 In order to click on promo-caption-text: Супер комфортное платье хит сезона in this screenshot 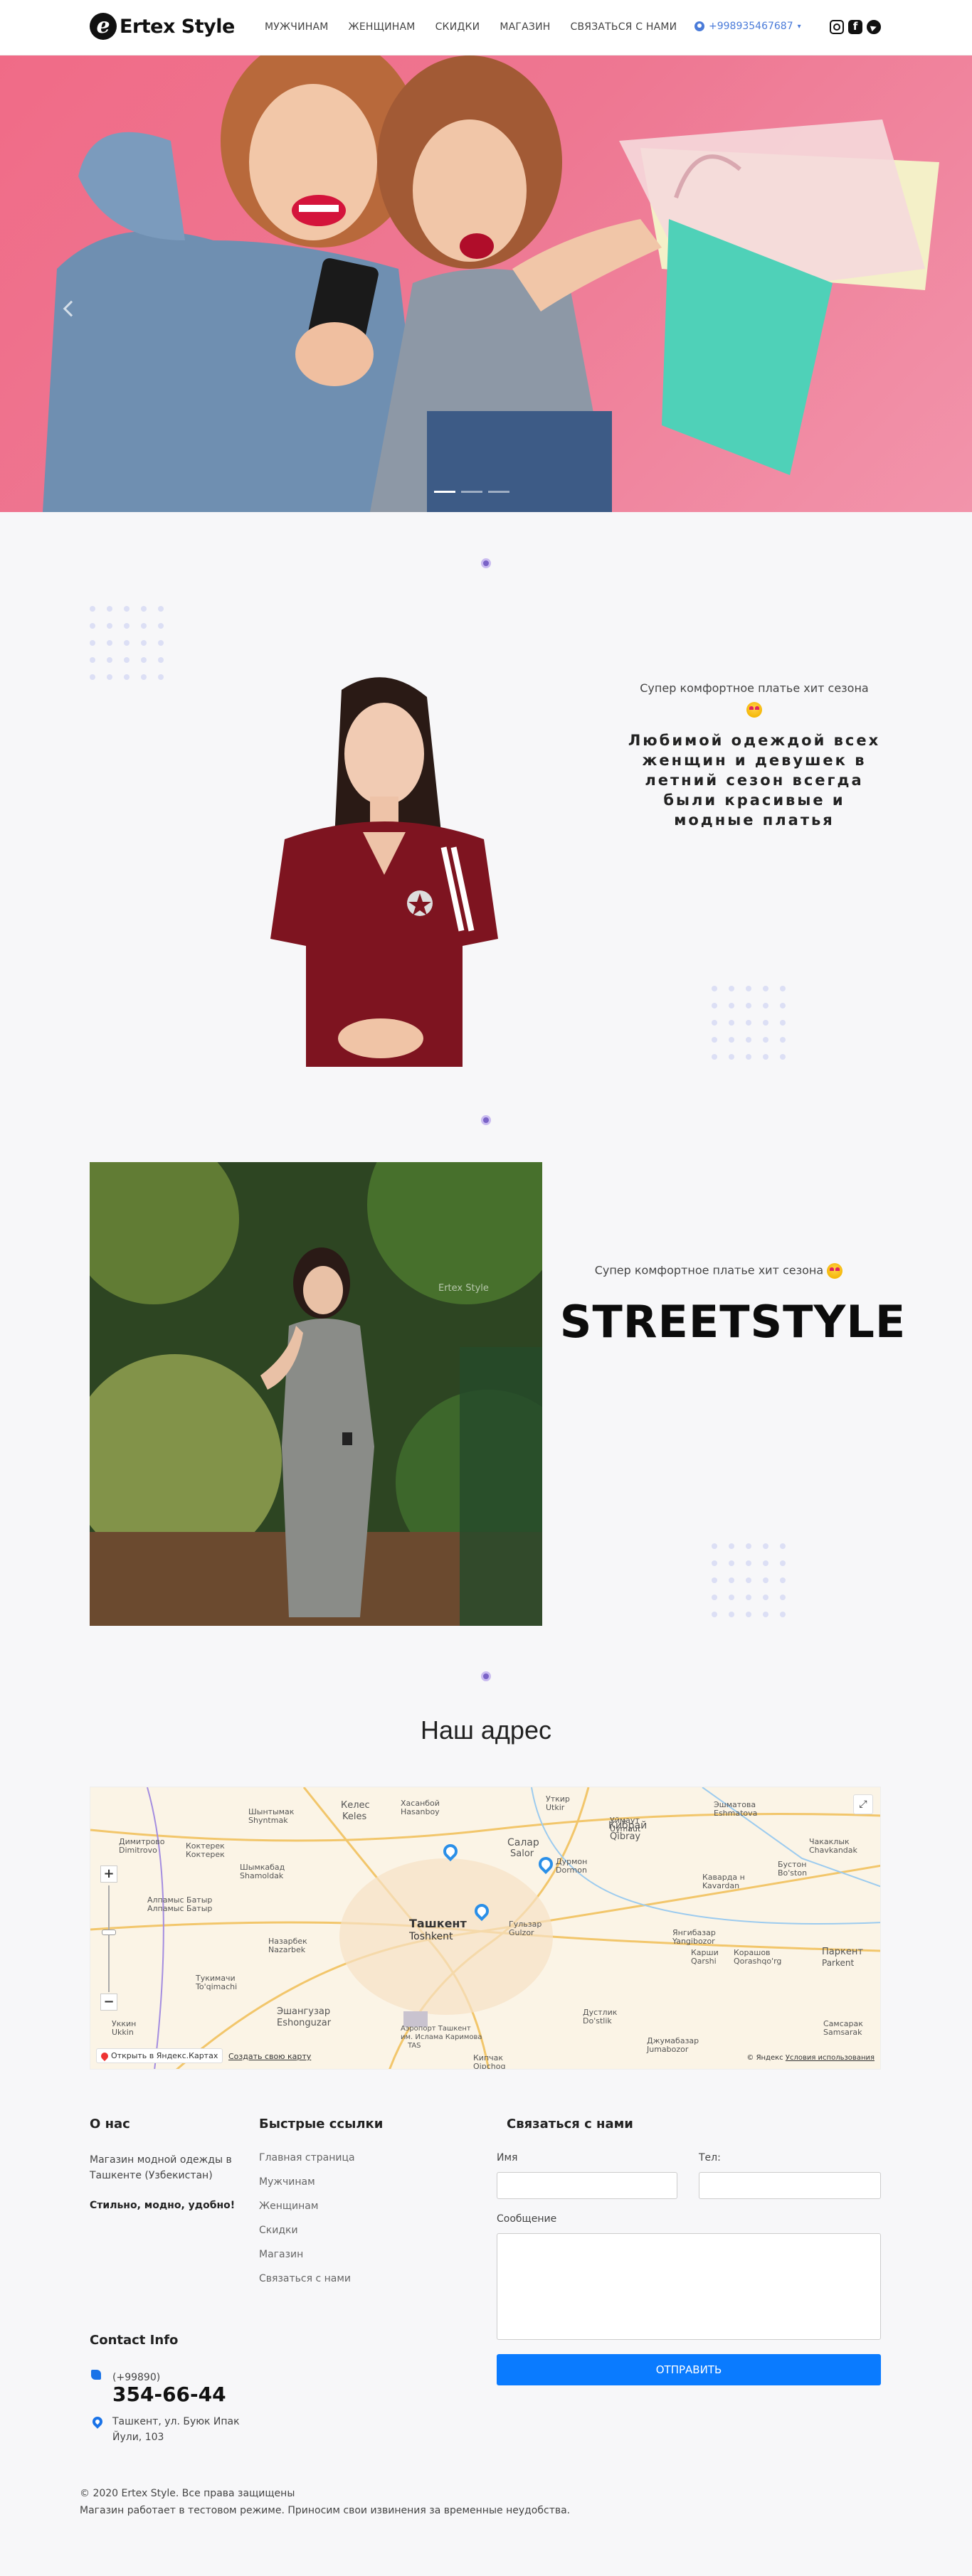, I will do `click(709, 1270)`.